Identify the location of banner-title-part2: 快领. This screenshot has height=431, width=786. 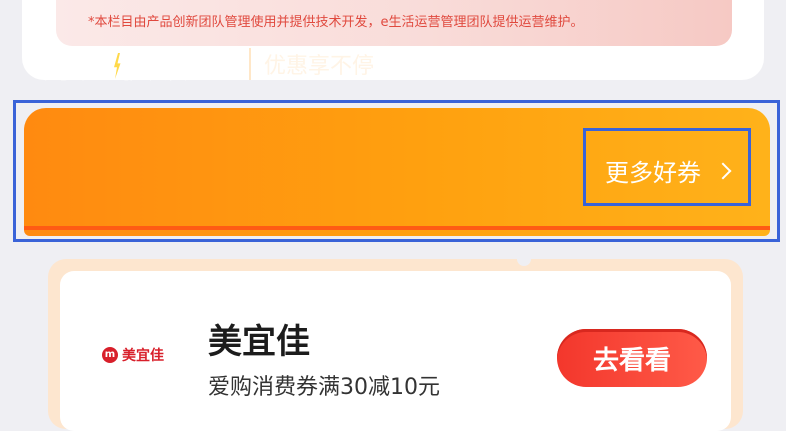
(155, 66).